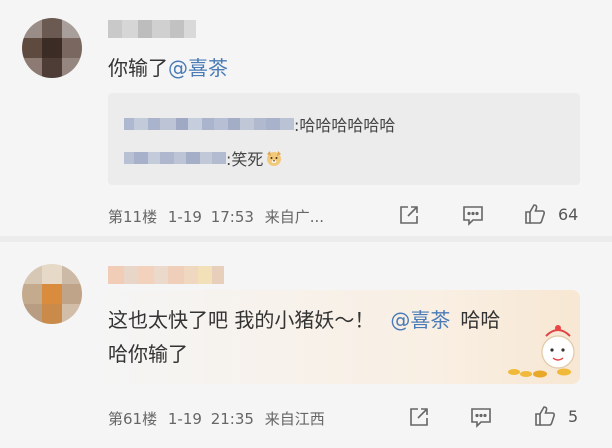 Image resolution: width=612 pixels, height=448 pixels. Describe the element at coordinates (133, 217) in the screenshot. I see `floor-number: 第11楼` at that location.